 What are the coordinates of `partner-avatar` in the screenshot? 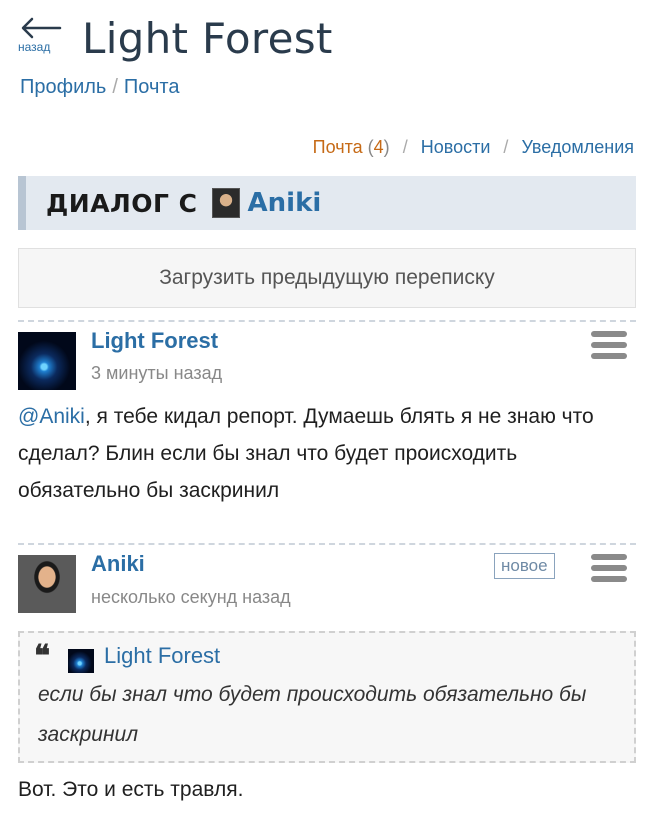 It's located at (225, 203).